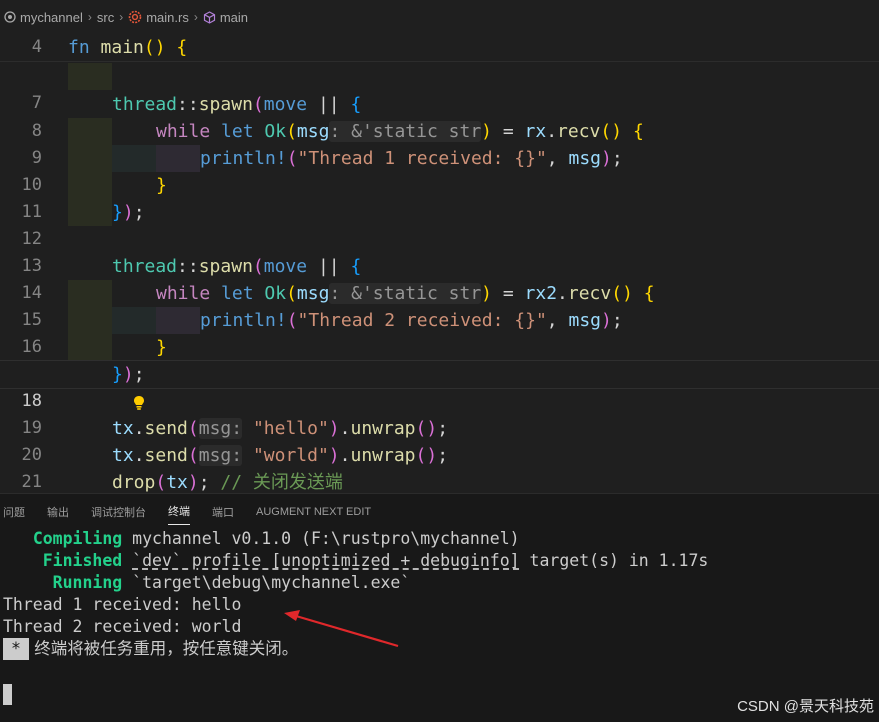 This screenshot has height=722, width=879. Describe the element at coordinates (58, 511) in the screenshot. I see `tab-output: 输出` at that location.